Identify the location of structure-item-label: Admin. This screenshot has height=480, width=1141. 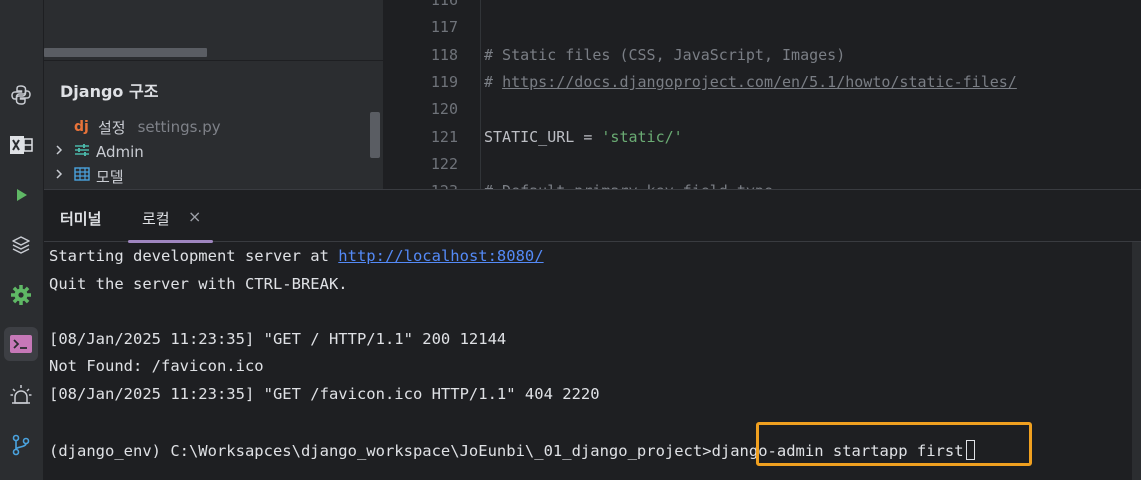
(120, 152).